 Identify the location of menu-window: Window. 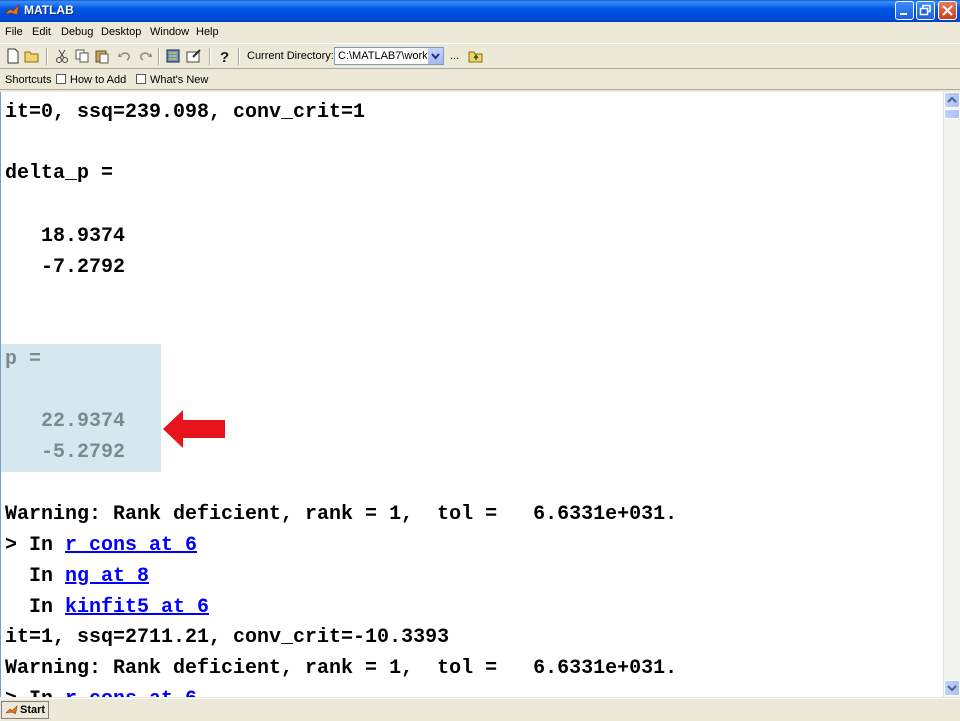
(169, 32).